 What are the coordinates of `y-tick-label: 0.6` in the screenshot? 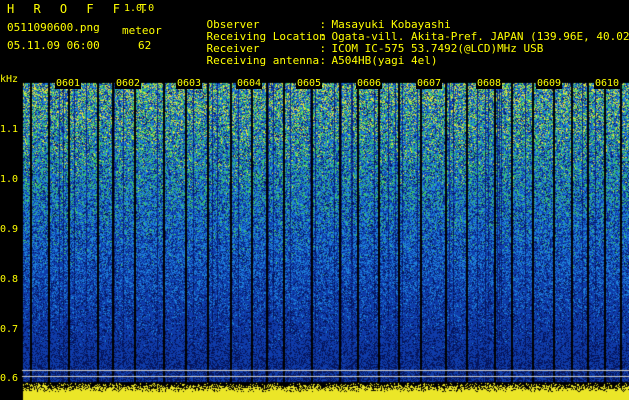 It's located at (9, 378).